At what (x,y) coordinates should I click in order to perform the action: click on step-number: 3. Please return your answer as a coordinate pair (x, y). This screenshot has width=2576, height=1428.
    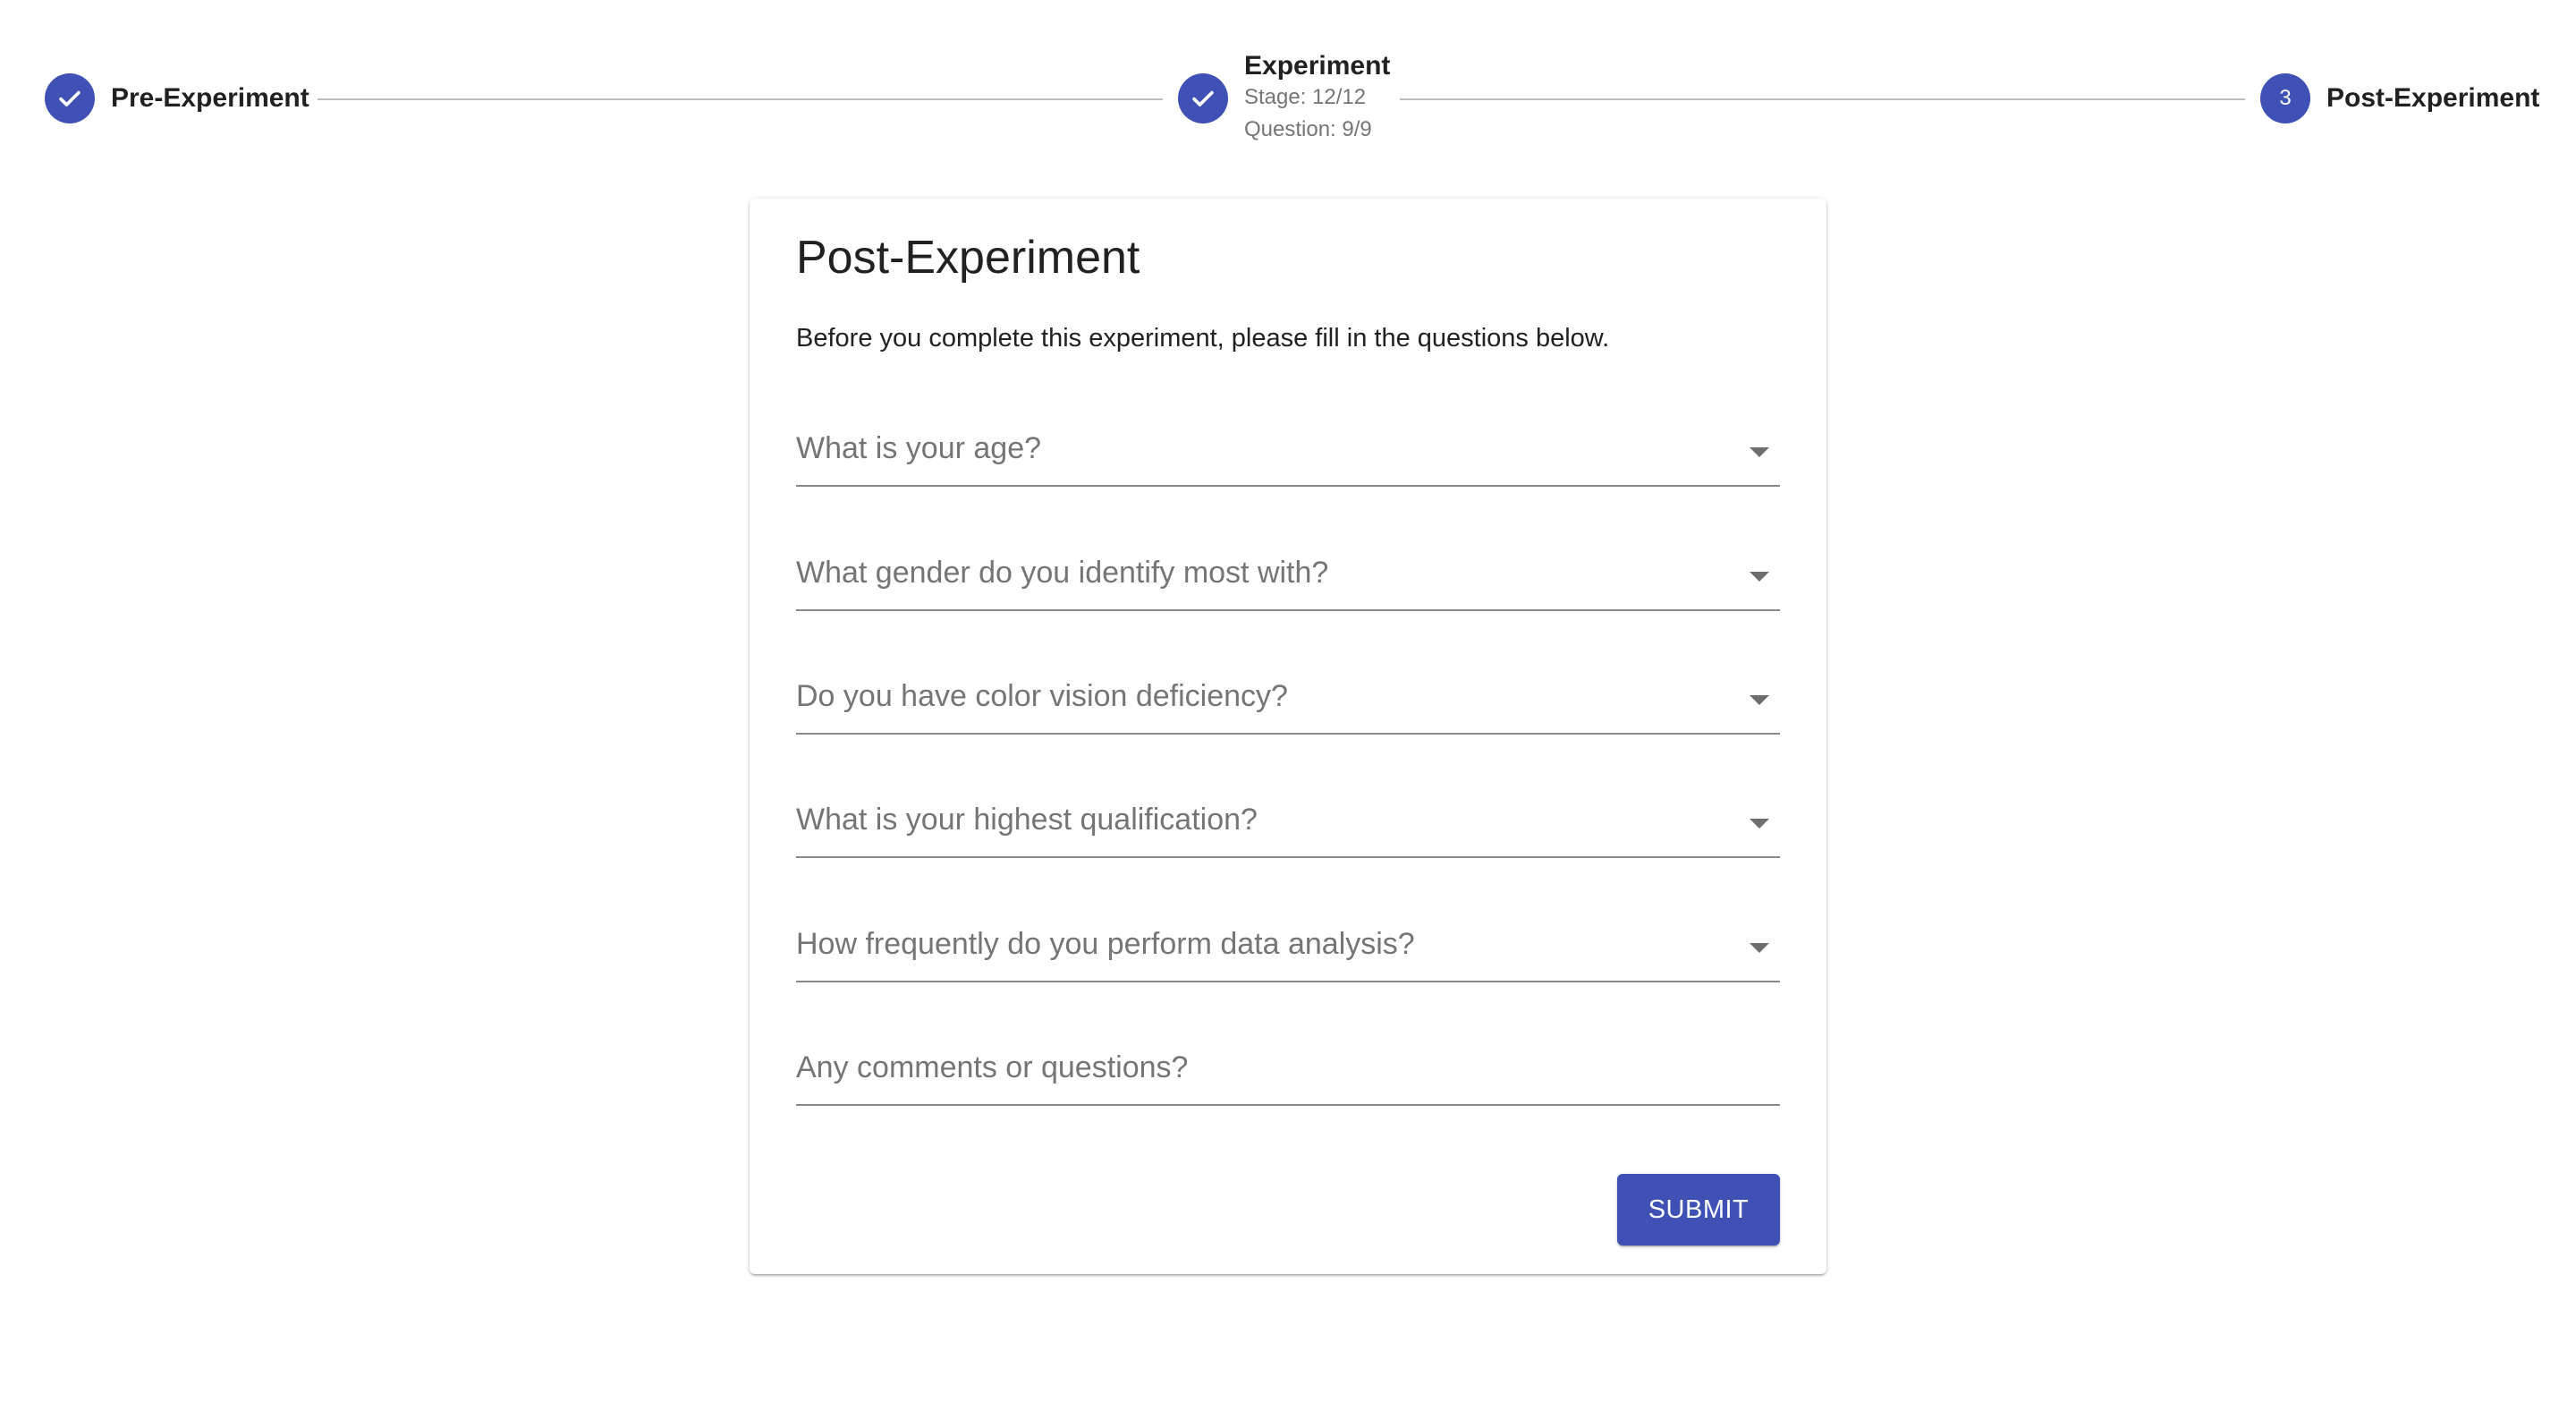
    Looking at the image, I should click on (2285, 98).